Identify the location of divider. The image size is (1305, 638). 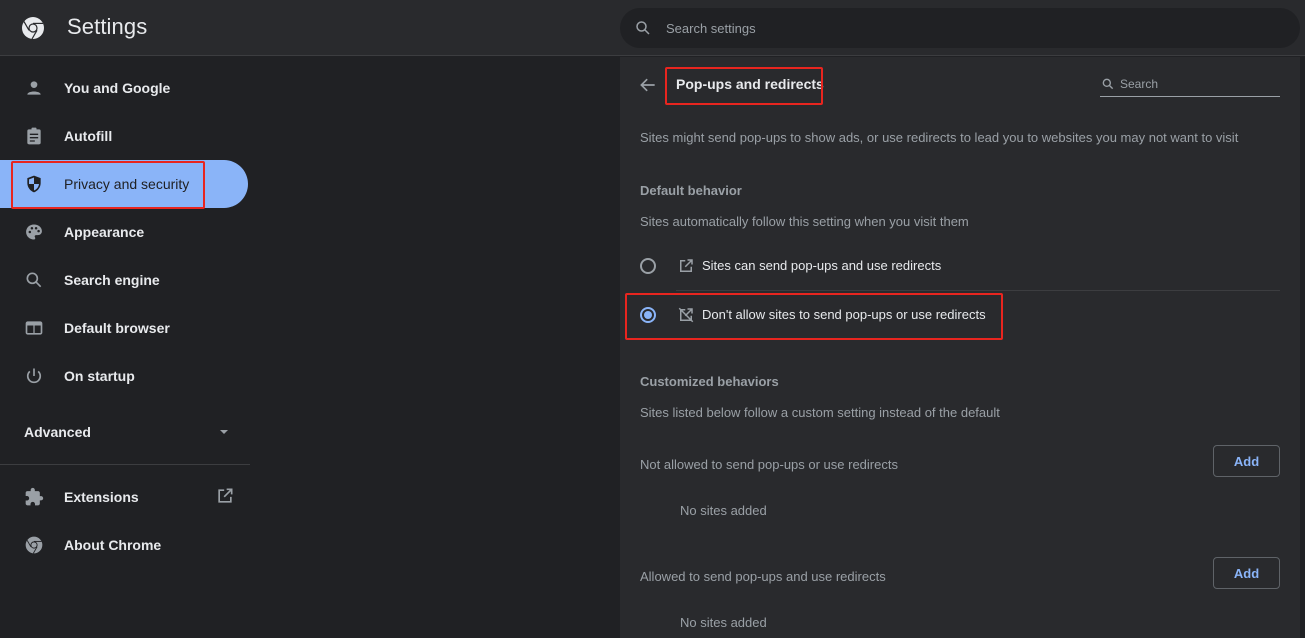
(125, 464).